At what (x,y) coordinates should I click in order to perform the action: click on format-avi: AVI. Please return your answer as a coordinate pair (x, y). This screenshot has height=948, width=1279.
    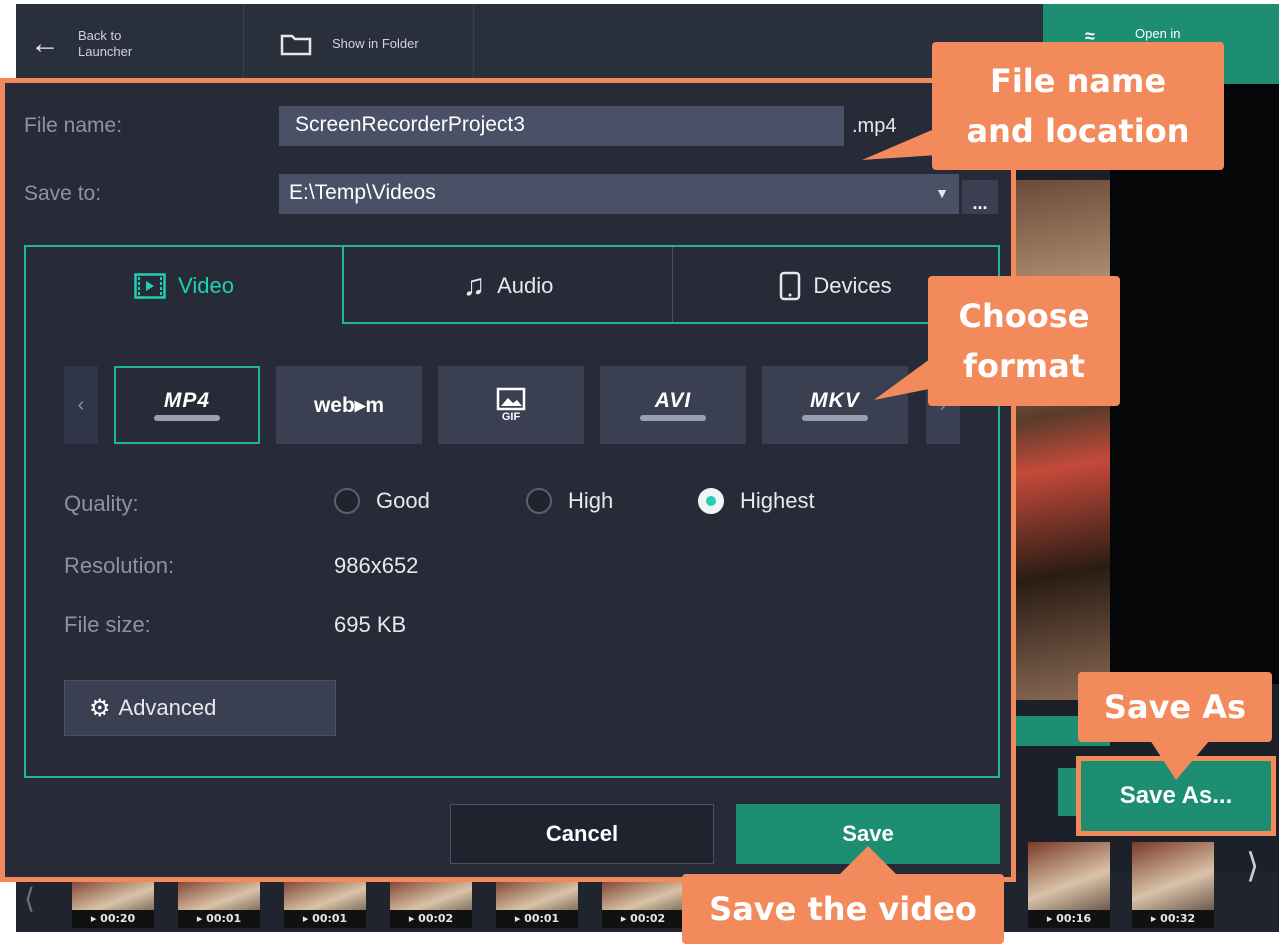
    Looking at the image, I should click on (673, 405).